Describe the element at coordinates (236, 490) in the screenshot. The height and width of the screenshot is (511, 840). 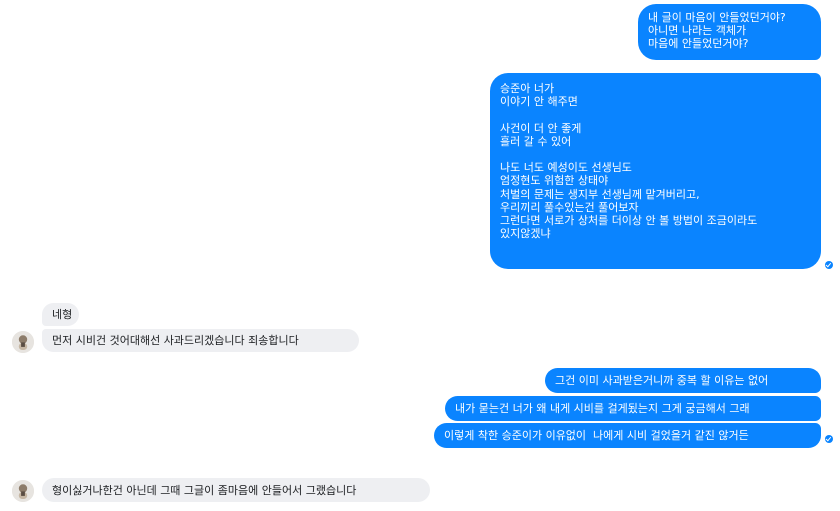
I see `received-message: 형이싫거나한건 아닌데 그때 그글이 좀마음에 안들어서 그랬습니다` at that location.